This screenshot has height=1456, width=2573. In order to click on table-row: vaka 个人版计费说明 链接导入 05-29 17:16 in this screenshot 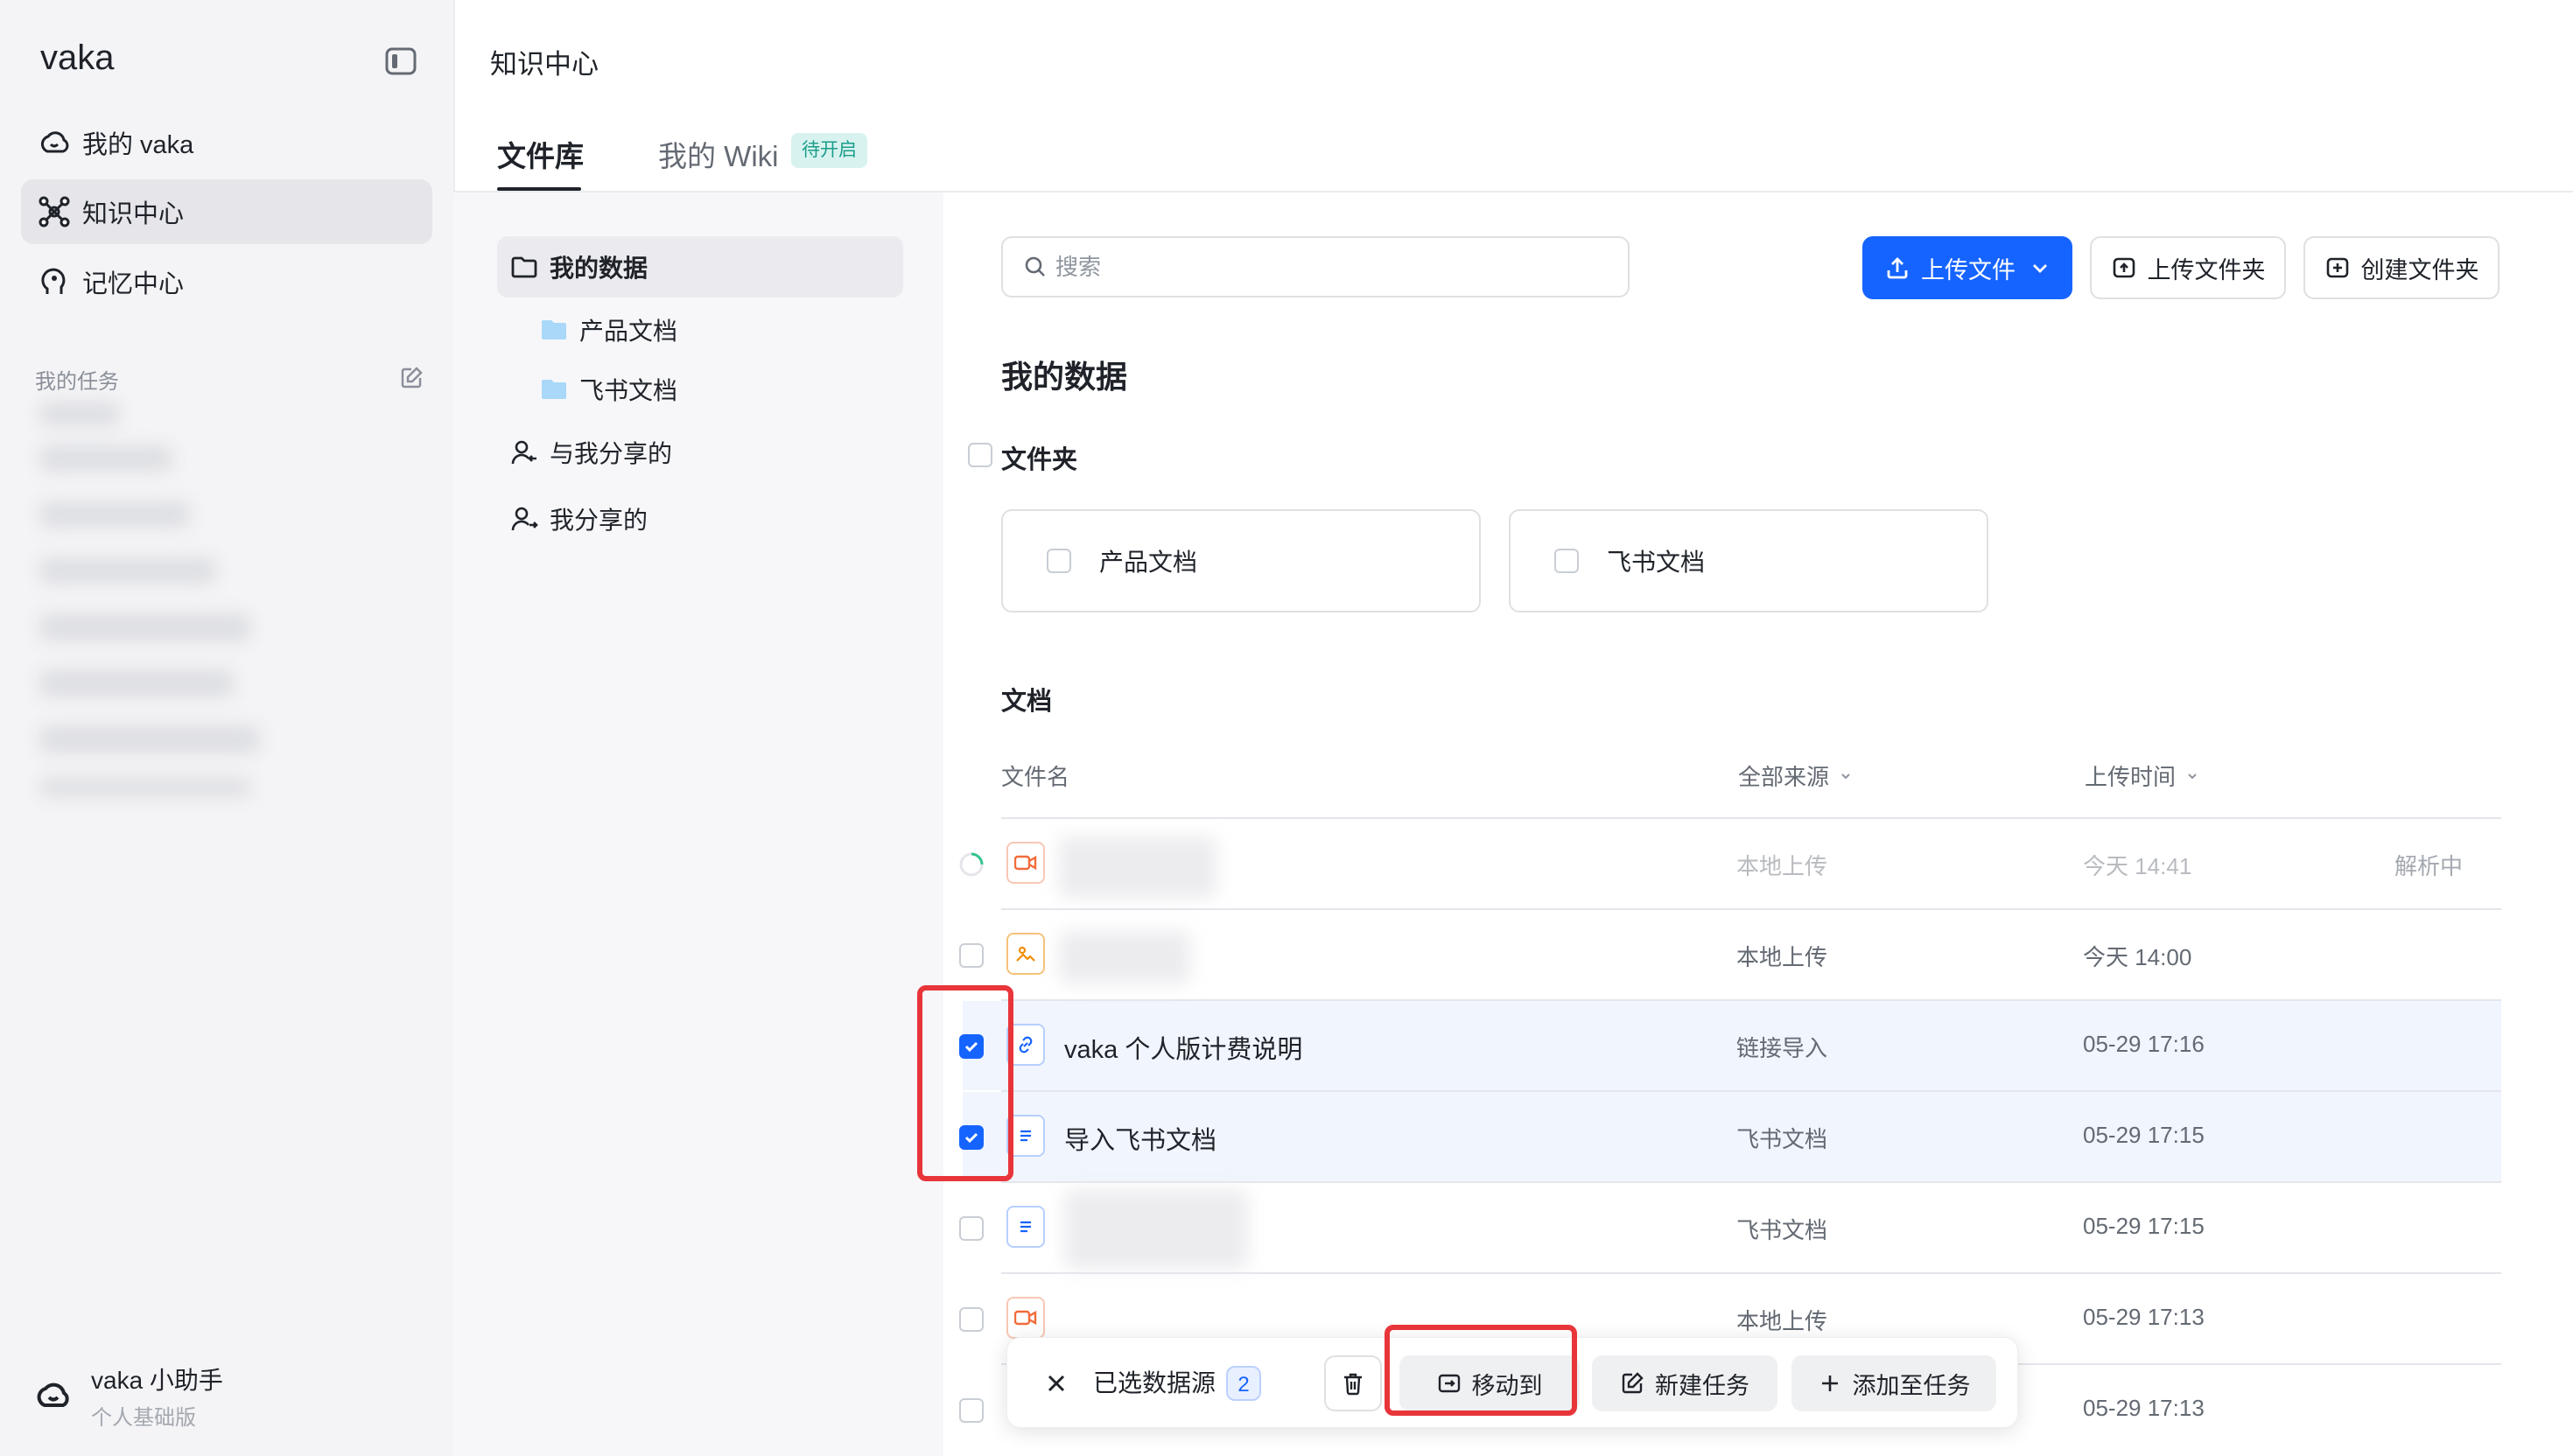, I will do `click(1729, 1045)`.